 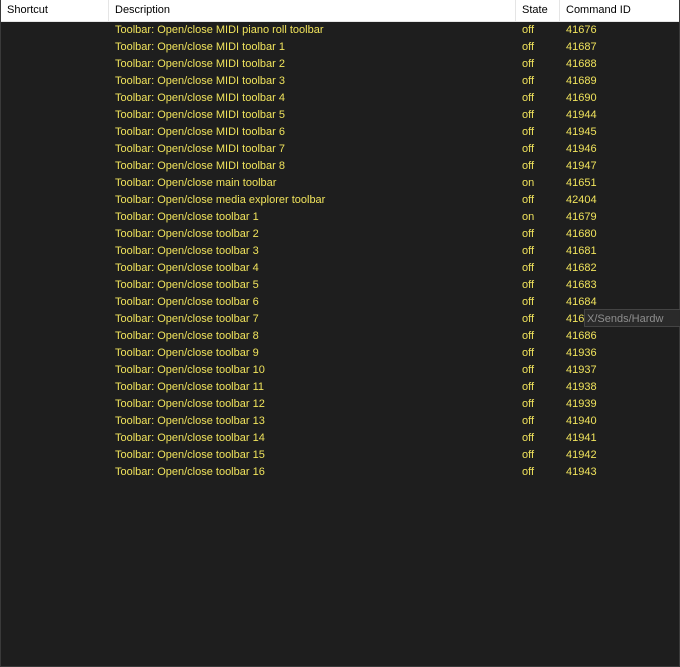 What do you see at coordinates (528, 183) in the screenshot?
I see `cell-state: on` at bounding box center [528, 183].